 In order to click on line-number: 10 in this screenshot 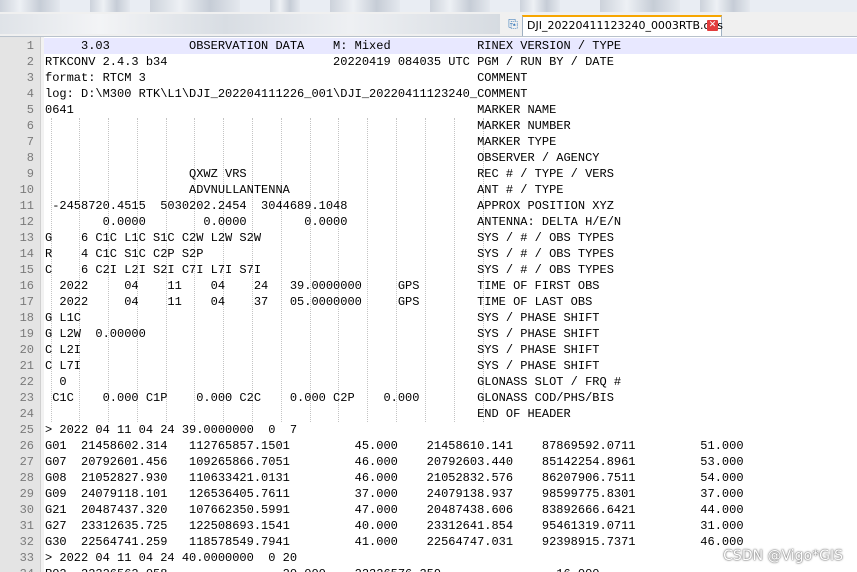, I will do `click(26, 190)`.